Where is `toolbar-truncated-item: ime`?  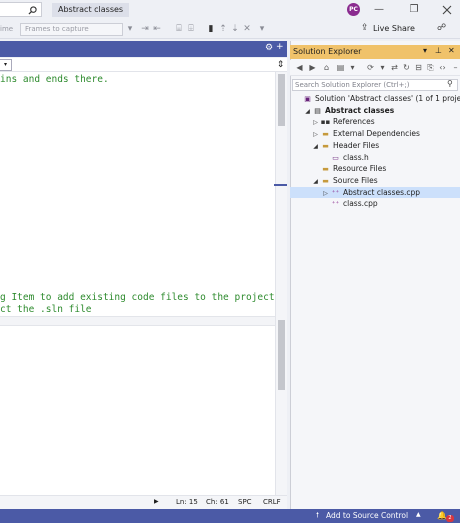 toolbar-truncated-item: ime is located at coordinates (8, 29).